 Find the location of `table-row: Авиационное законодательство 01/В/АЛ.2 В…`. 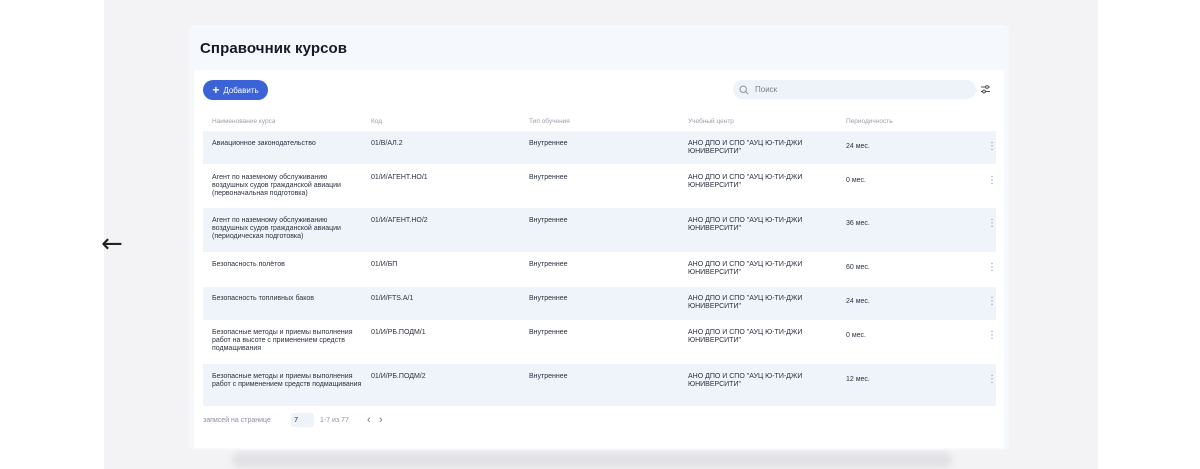

table-row: Авиационное законодательство 01/В/АЛ.2 В… is located at coordinates (600, 147).